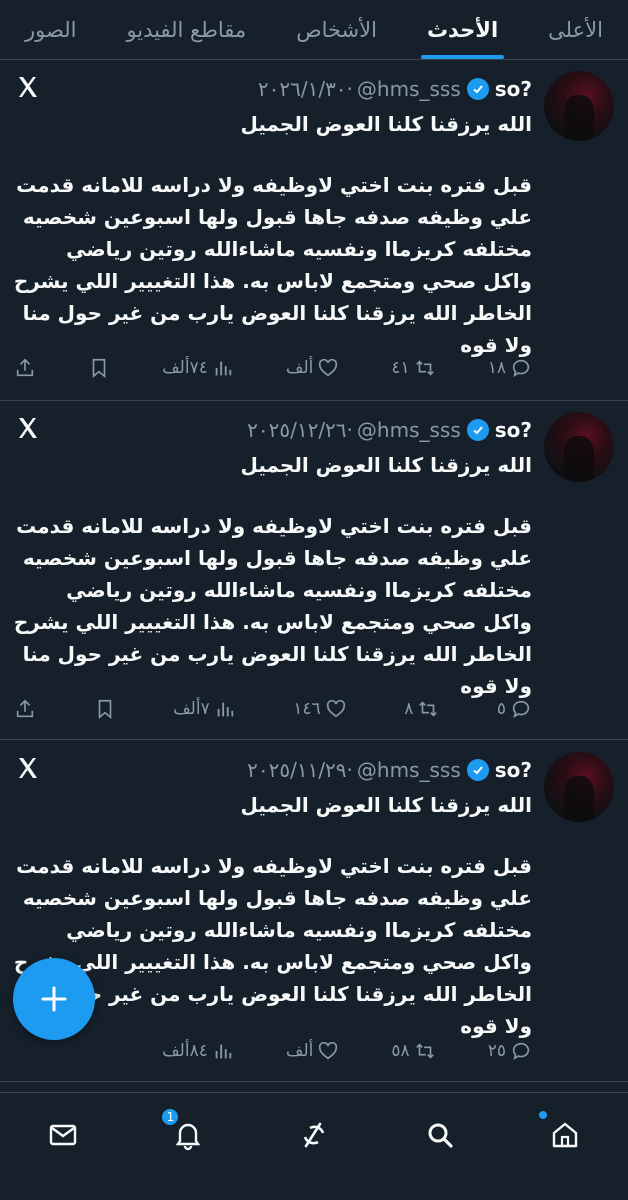 The width and height of the screenshot is (628, 1200). I want to click on tweet-header: ٢٠٢٥/١٢/٢٦· @hms_sss so?, so click(389, 430).